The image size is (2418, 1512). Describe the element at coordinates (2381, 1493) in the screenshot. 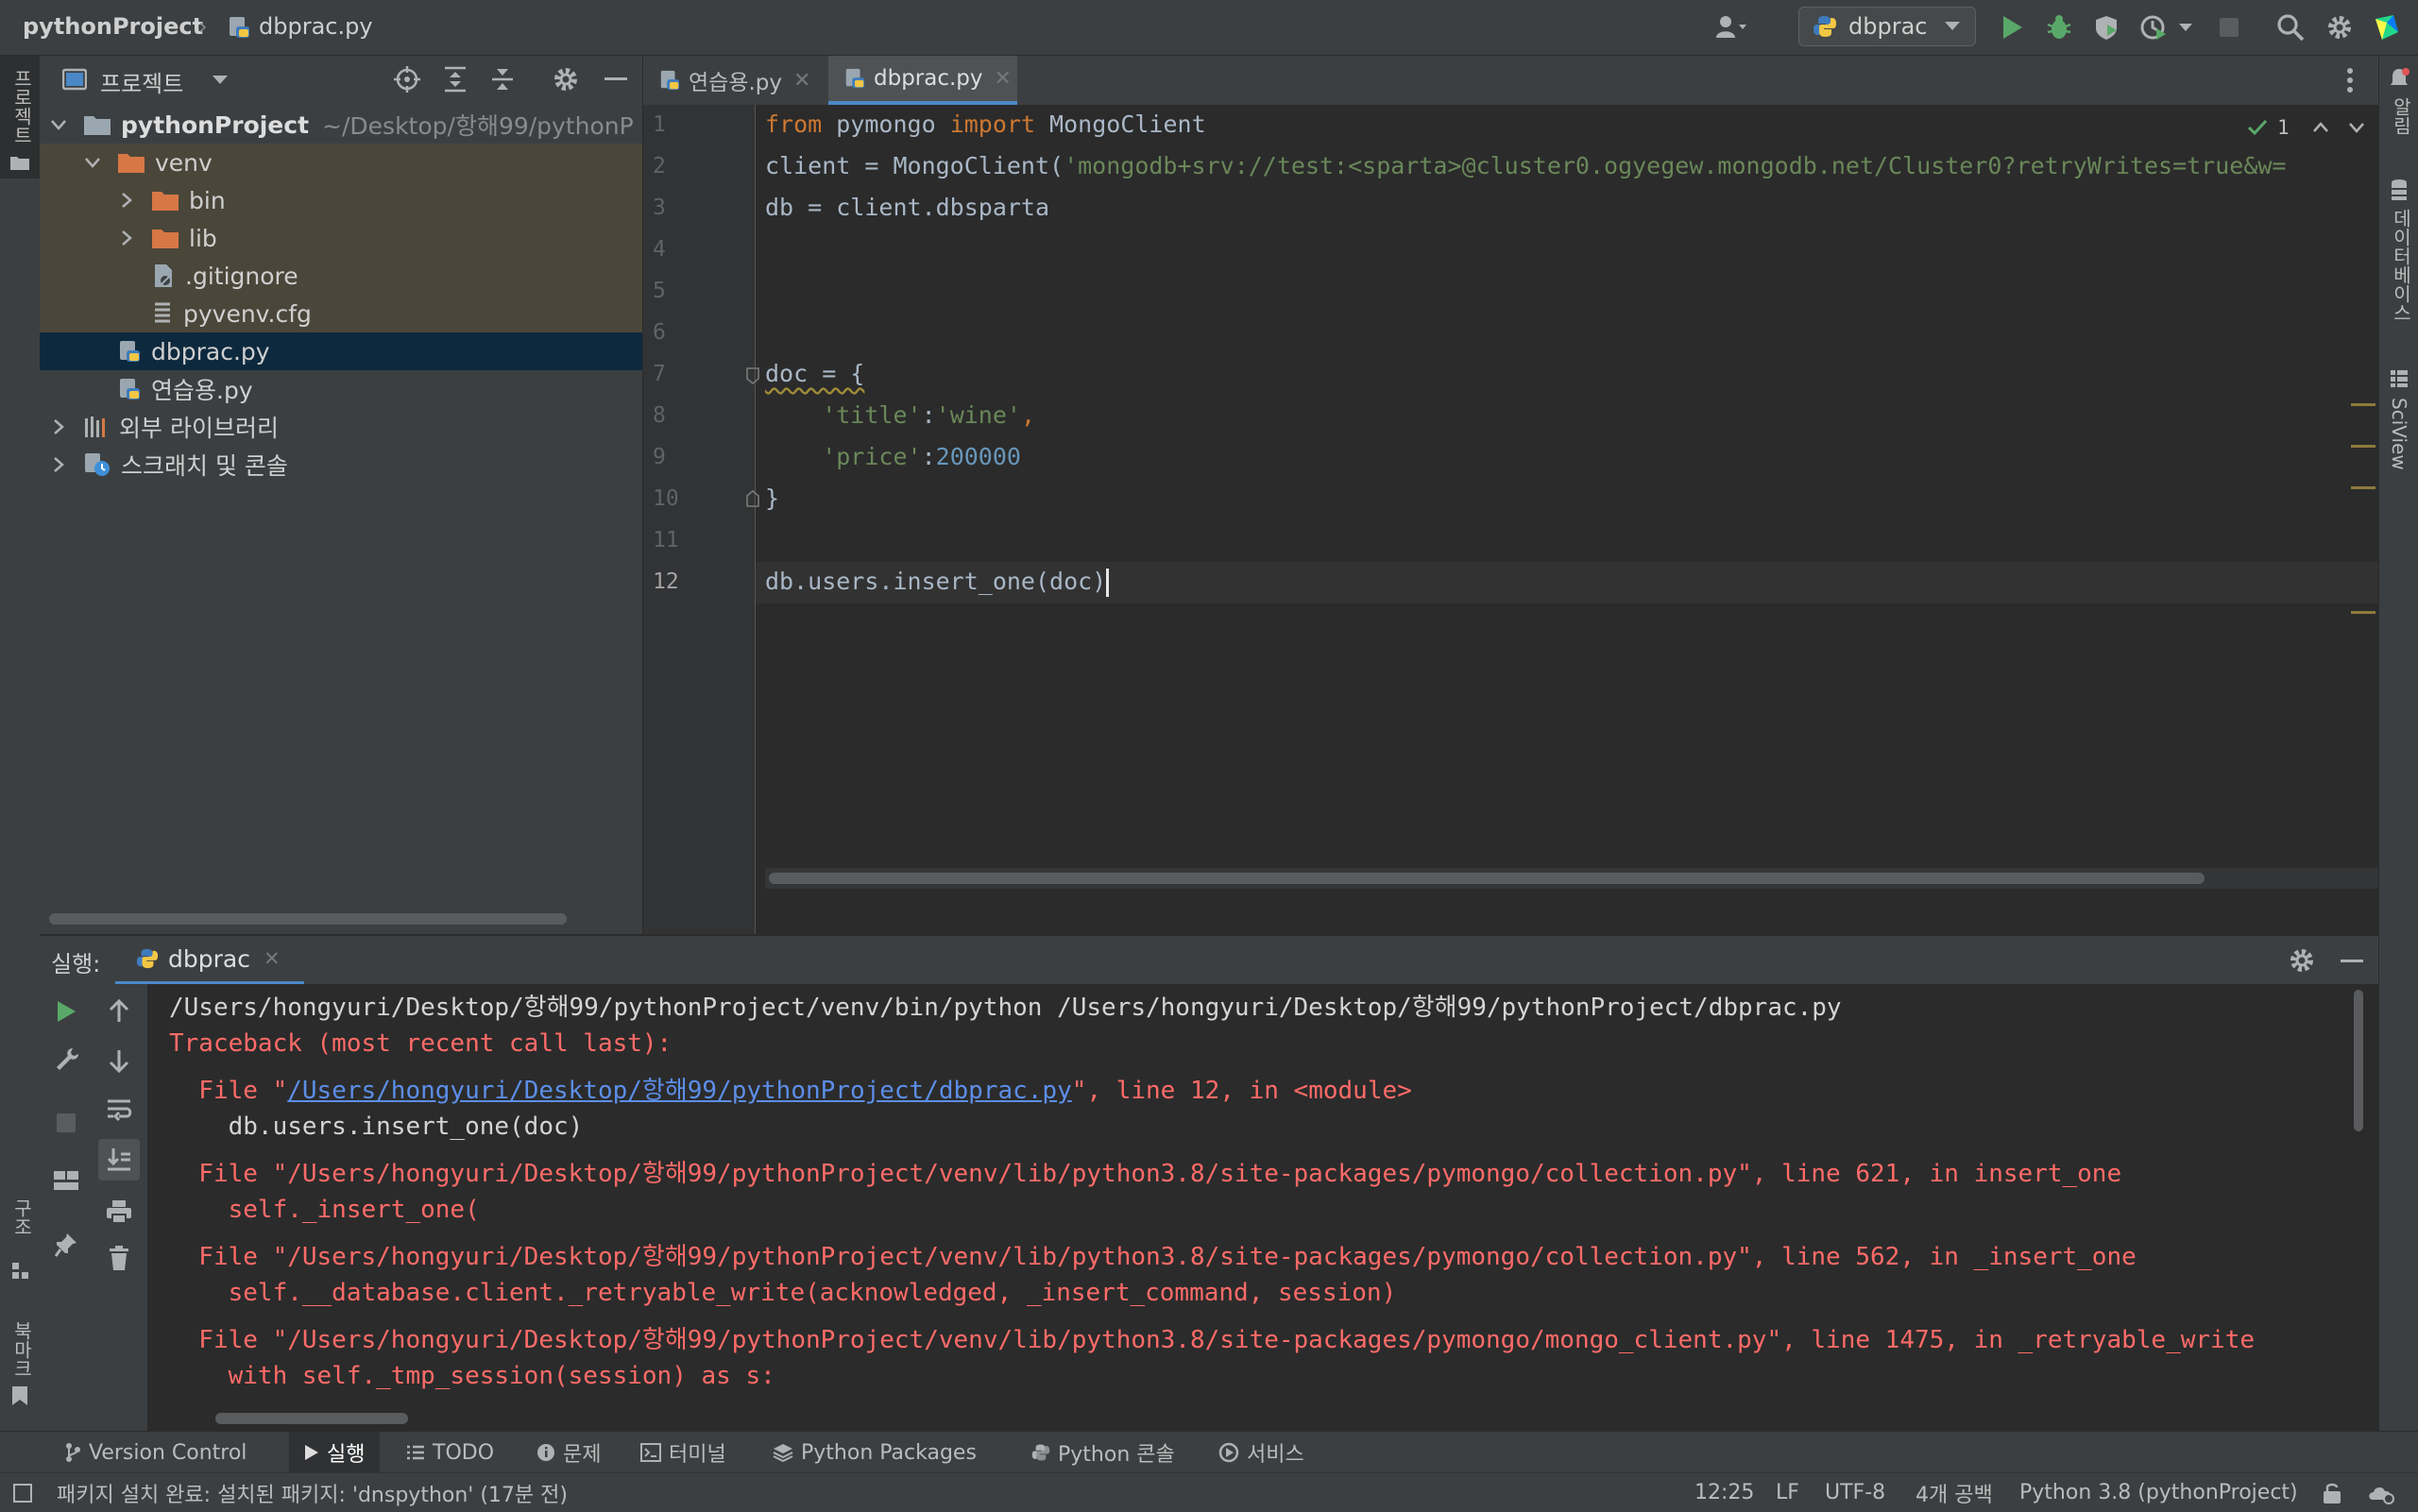

I see `background-tasks-icon` at that location.